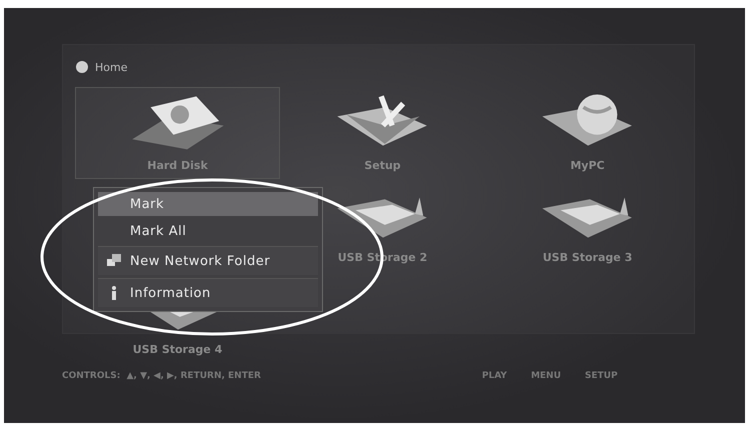 Image resolution: width=753 pixels, height=427 pixels. What do you see at coordinates (208, 260) in the screenshot?
I see `menu-item: New Network Folder` at bounding box center [208, 260].